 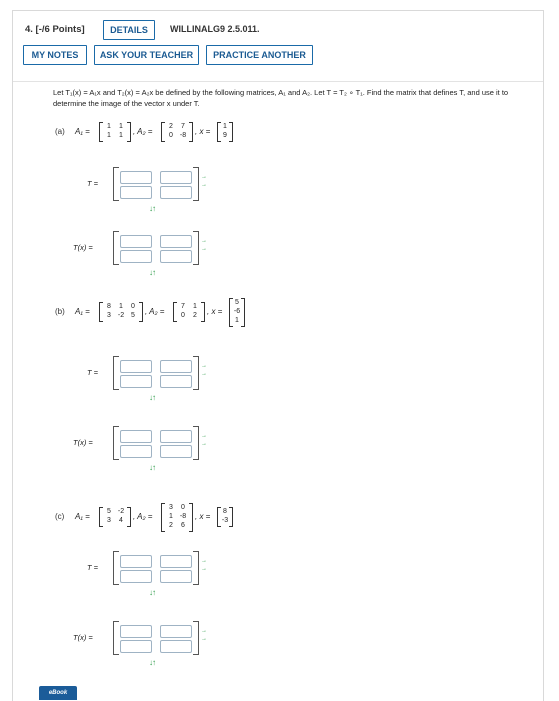 I want to click on matrix-a1: 1 1 1 1, so click(x=115, y=132).